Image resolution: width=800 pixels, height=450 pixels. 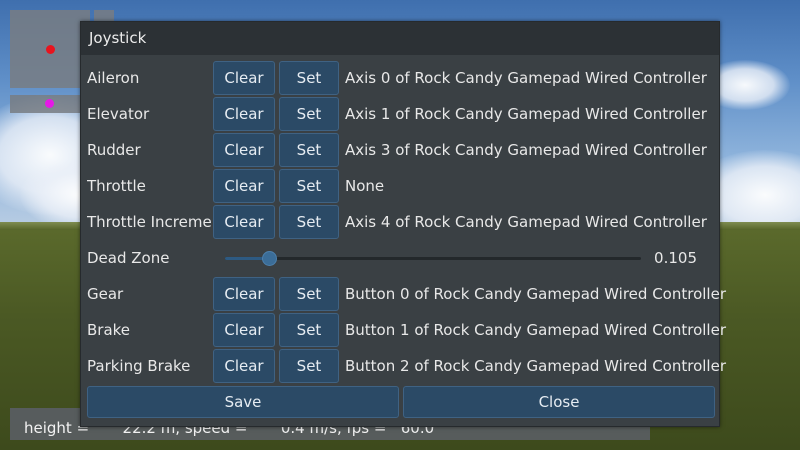 What do you see at coordinates (150, 222) in the screenshot?
I see `row-label: Throttle Increment` at bounding box center [150, 222].